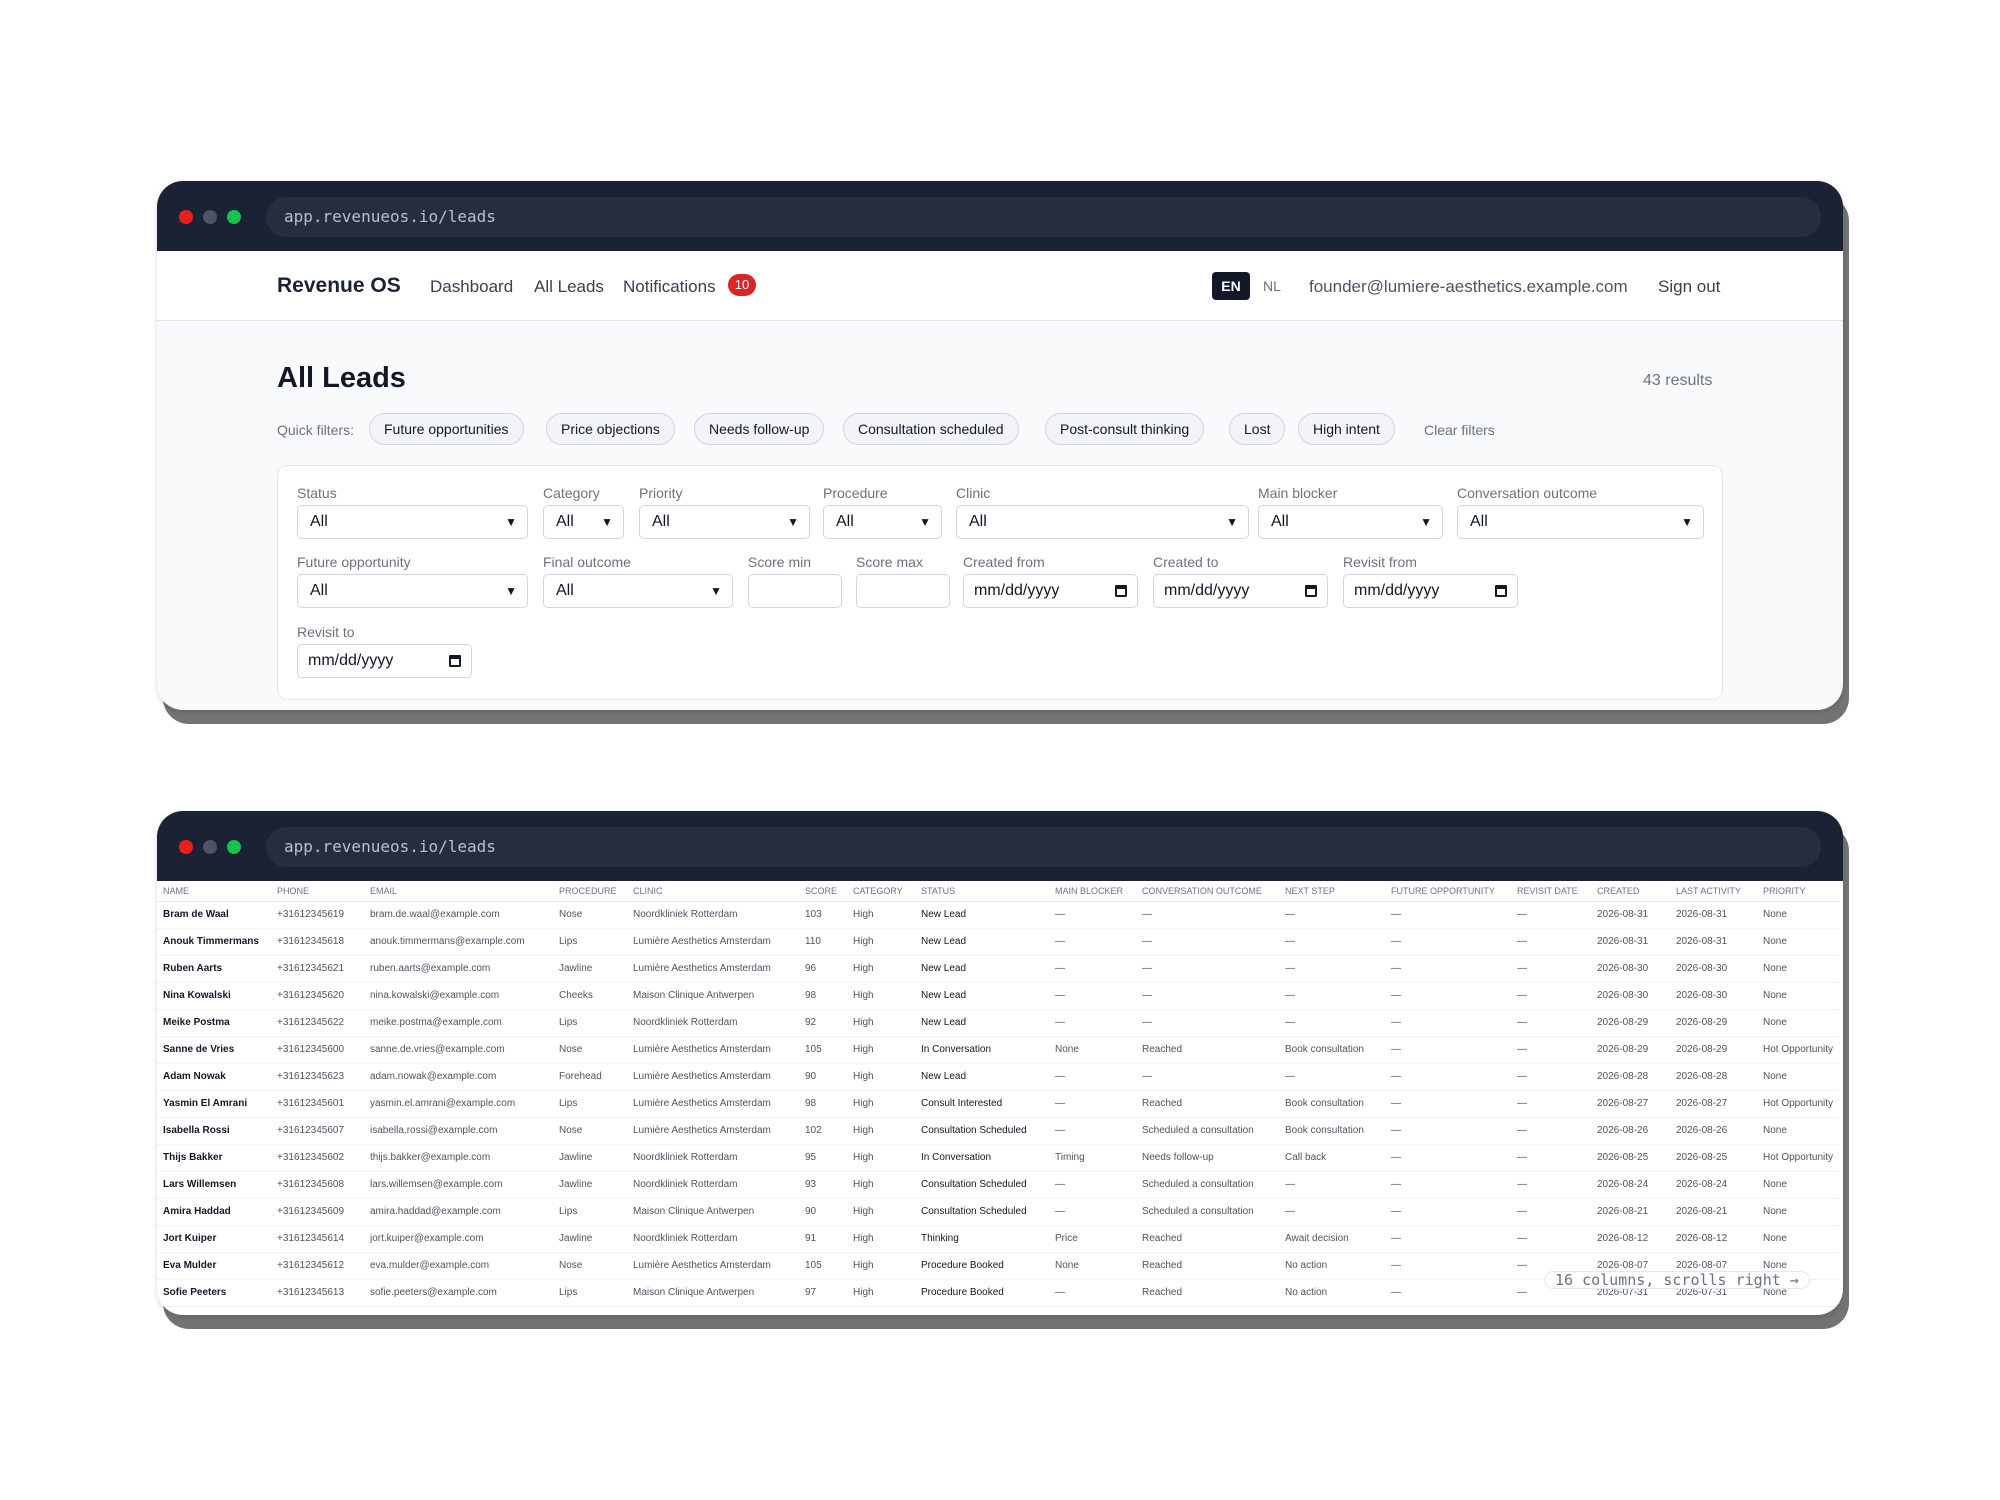 This screenshot has height=1500, width=2000. I want to click on quick-filter-needs-follow-up: Needs follow-up, so click(759, 429).